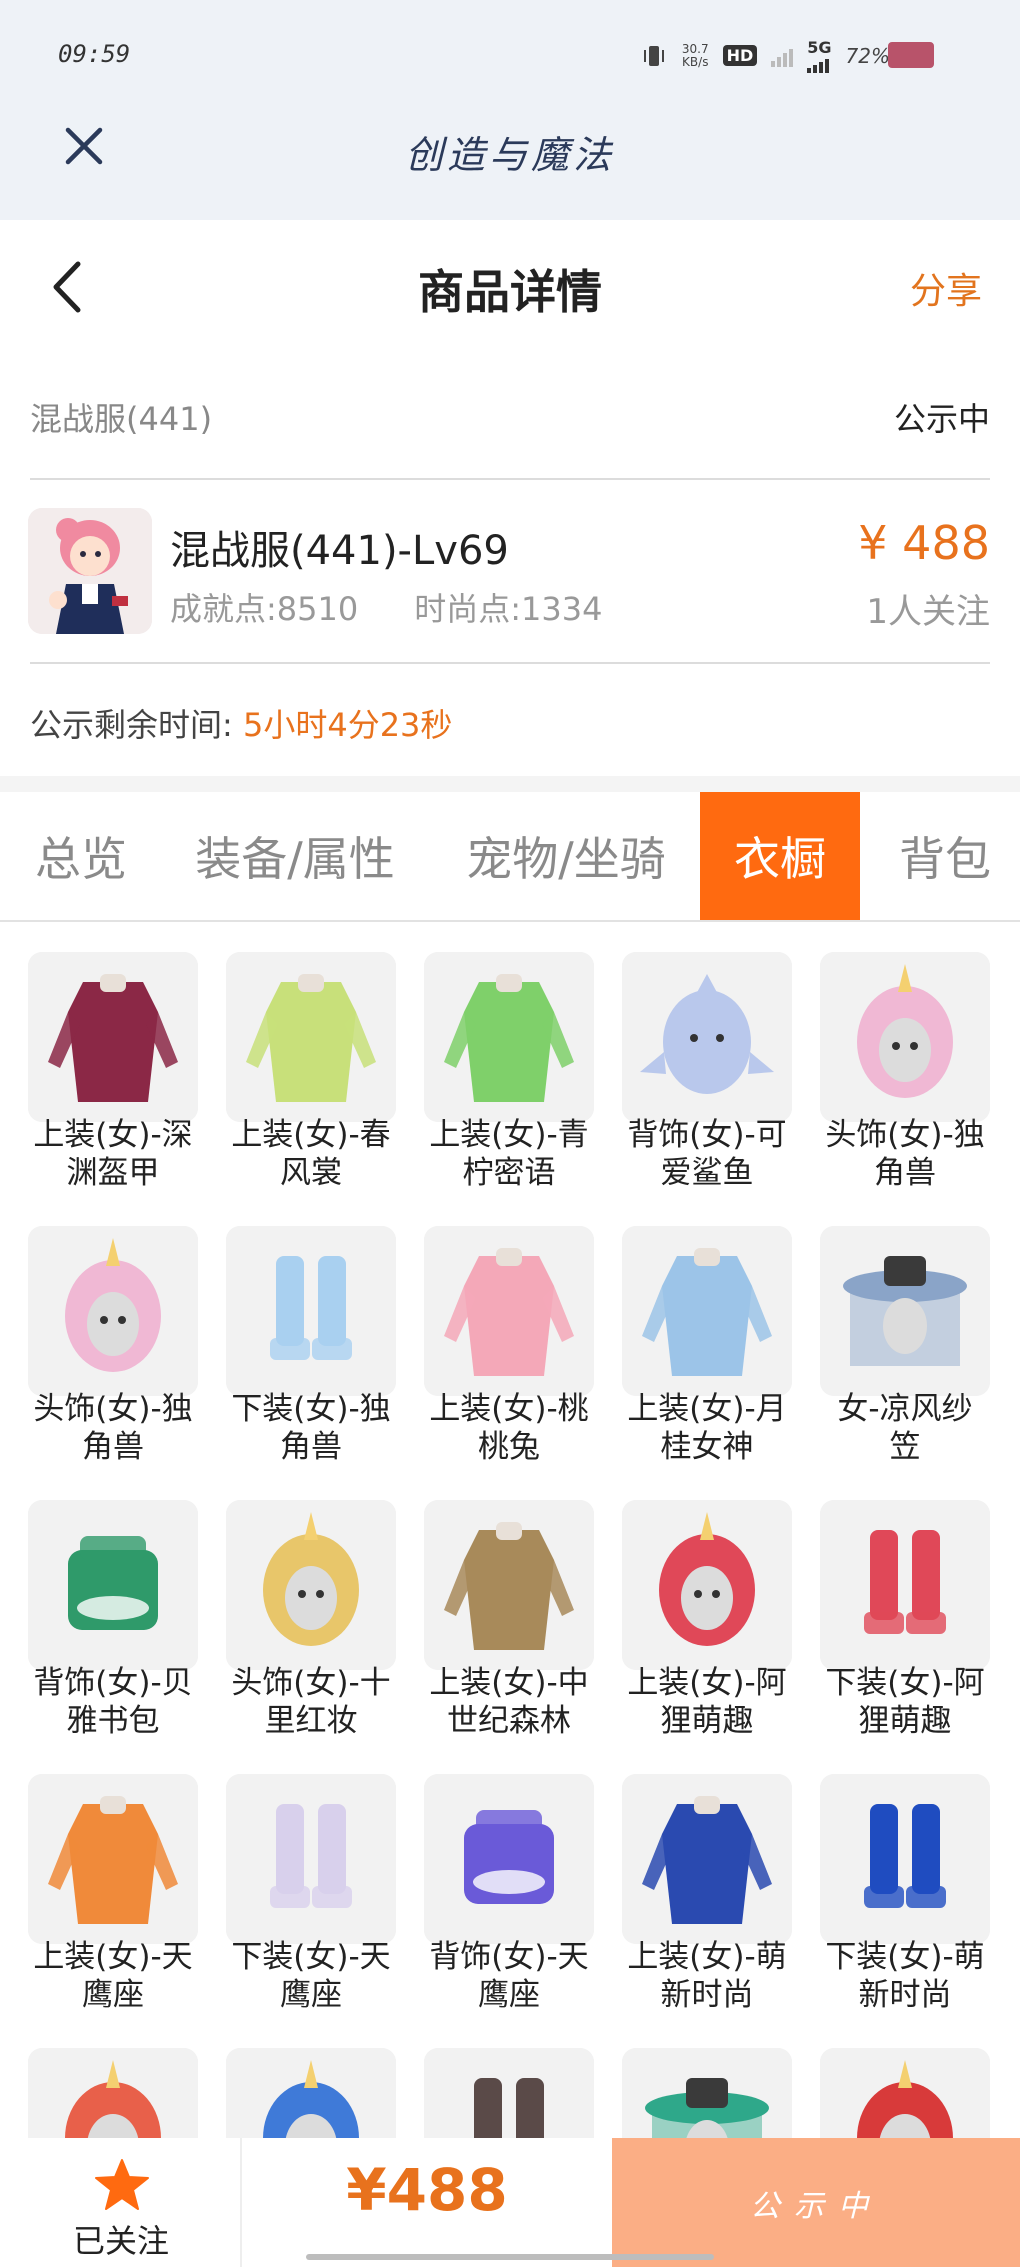 This screenshot has width=1020, height=2267. Describe the element at coordinates (90, 571) in the screenshot. I see `character-thumbnail` at that location.